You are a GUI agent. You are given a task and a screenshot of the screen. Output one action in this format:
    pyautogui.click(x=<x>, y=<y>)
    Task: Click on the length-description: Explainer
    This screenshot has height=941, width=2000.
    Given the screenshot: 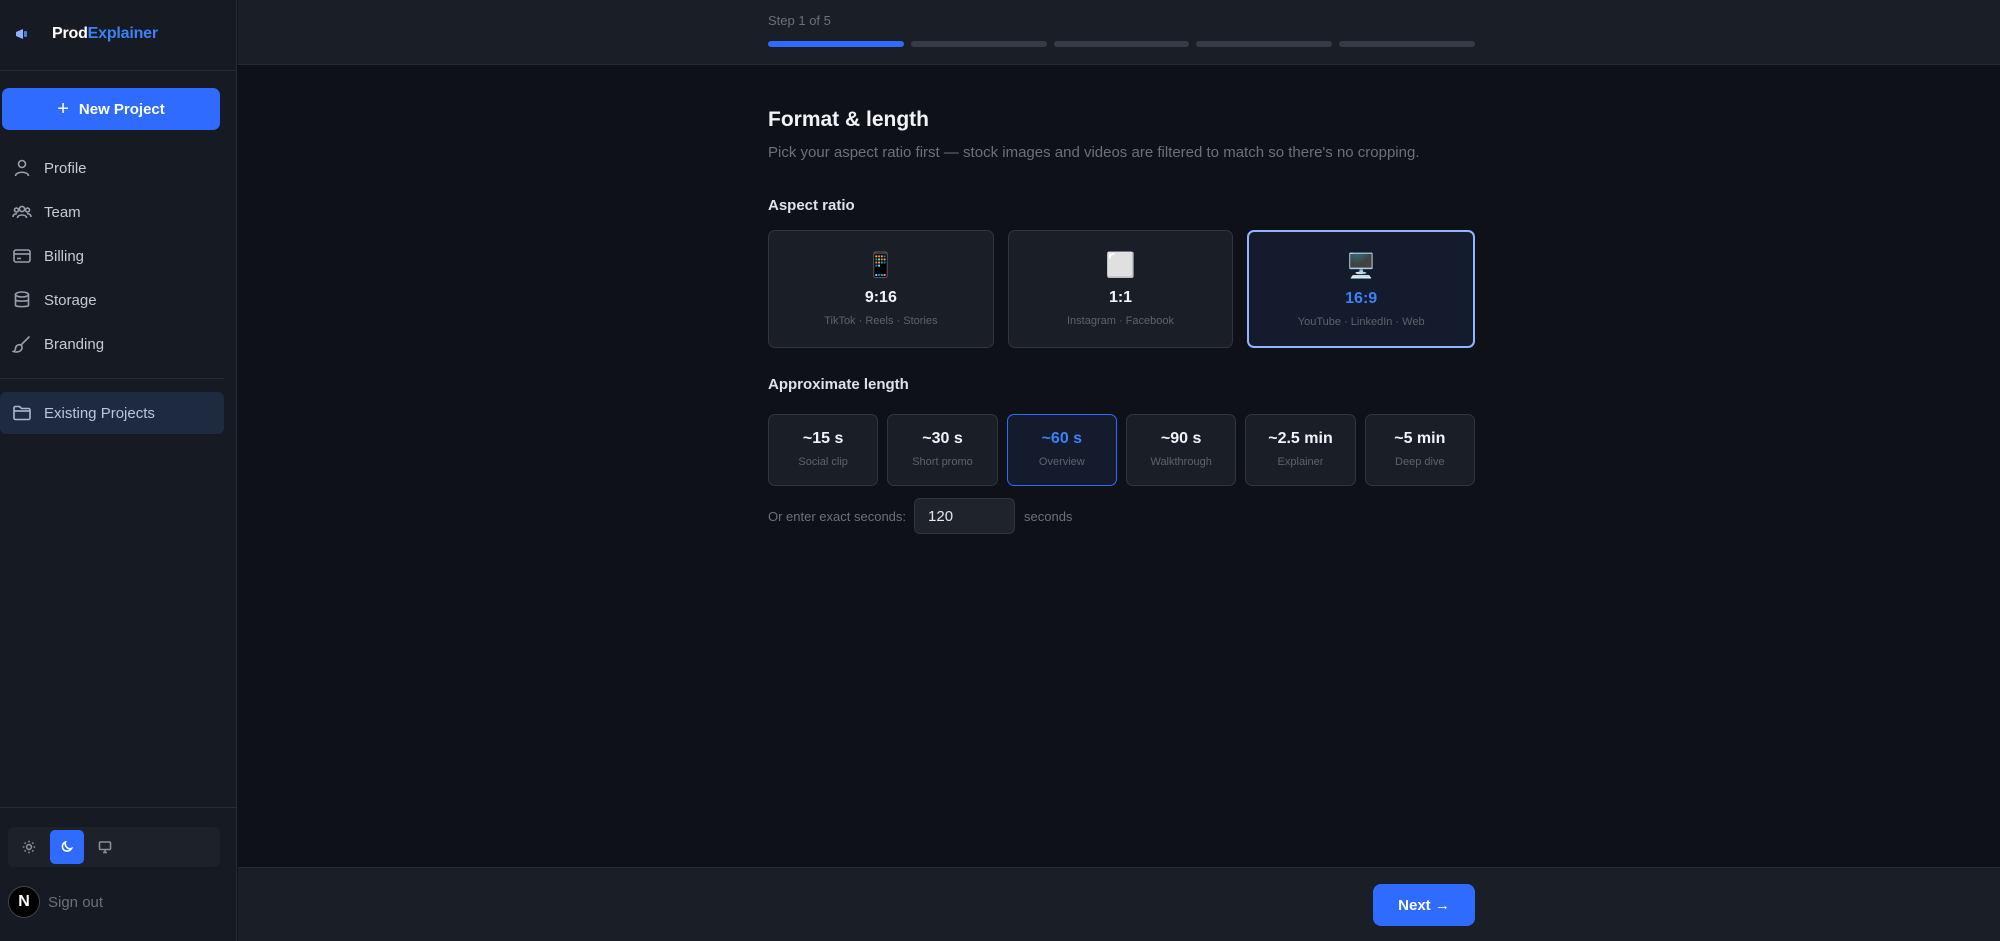 What is the action you would take?
    pyautogui.click(x=1300, y=462)
    